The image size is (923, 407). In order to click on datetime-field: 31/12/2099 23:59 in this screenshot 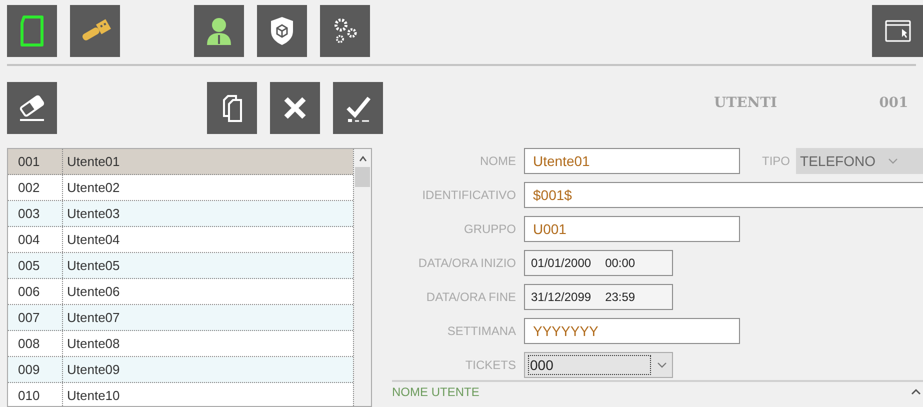, I will do `click(598, 297)`.